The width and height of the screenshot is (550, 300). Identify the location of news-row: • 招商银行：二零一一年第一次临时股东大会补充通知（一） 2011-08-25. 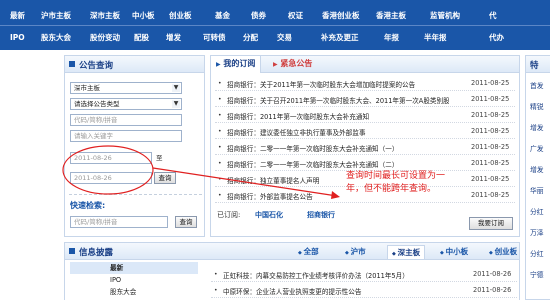
(365, 147).